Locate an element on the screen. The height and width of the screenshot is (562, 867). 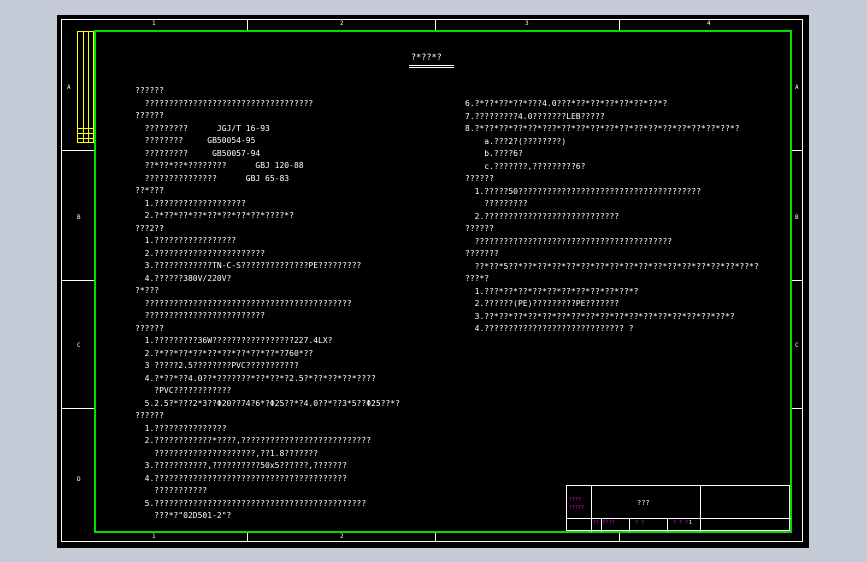
note-line: ????????? JGJ/T 16-93 is located at coordinates (202, 128).